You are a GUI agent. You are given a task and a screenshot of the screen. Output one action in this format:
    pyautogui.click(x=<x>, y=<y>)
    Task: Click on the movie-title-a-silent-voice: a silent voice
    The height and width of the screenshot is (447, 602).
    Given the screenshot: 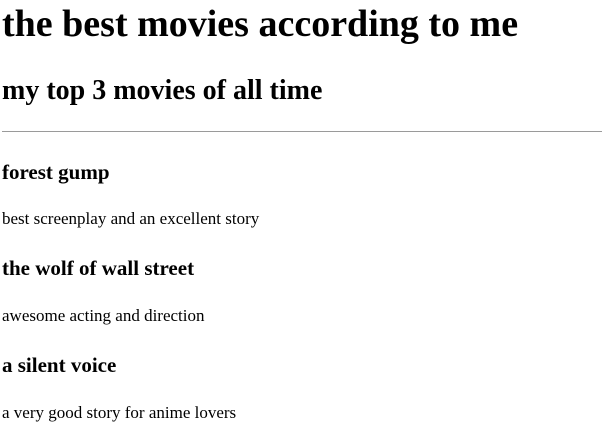 What is the action you would take?
    pyautogui.click(x=59, y=365)
    